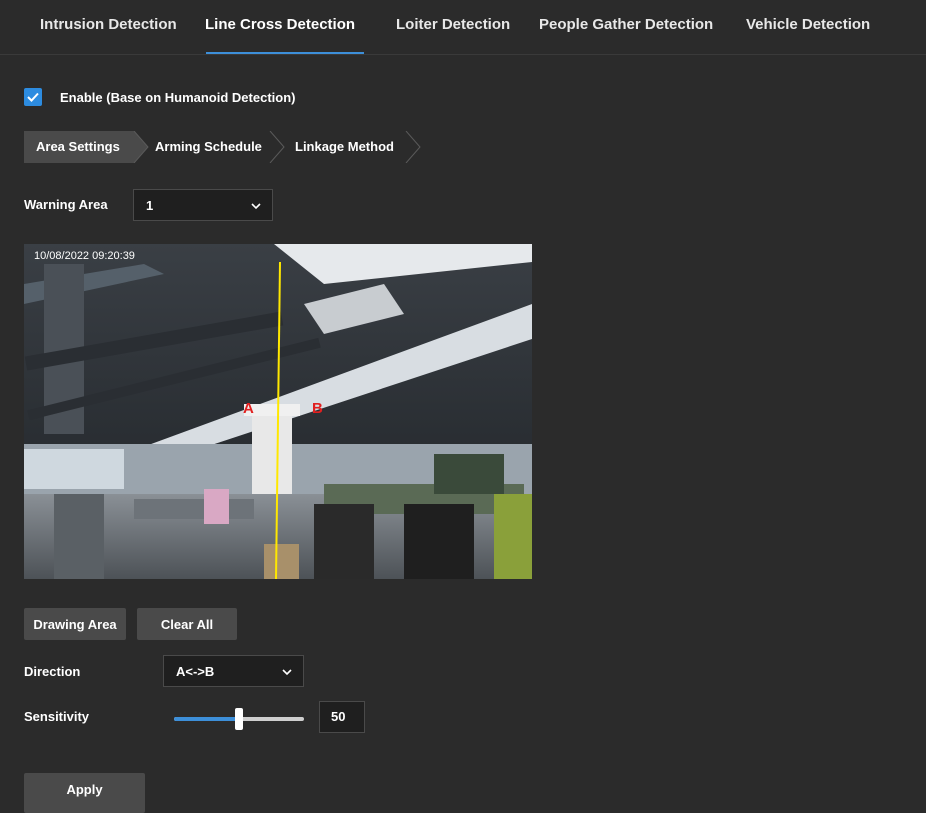  I want to click on enable-label: Enable (Base on Humanoid Detection), so click(178, 97).